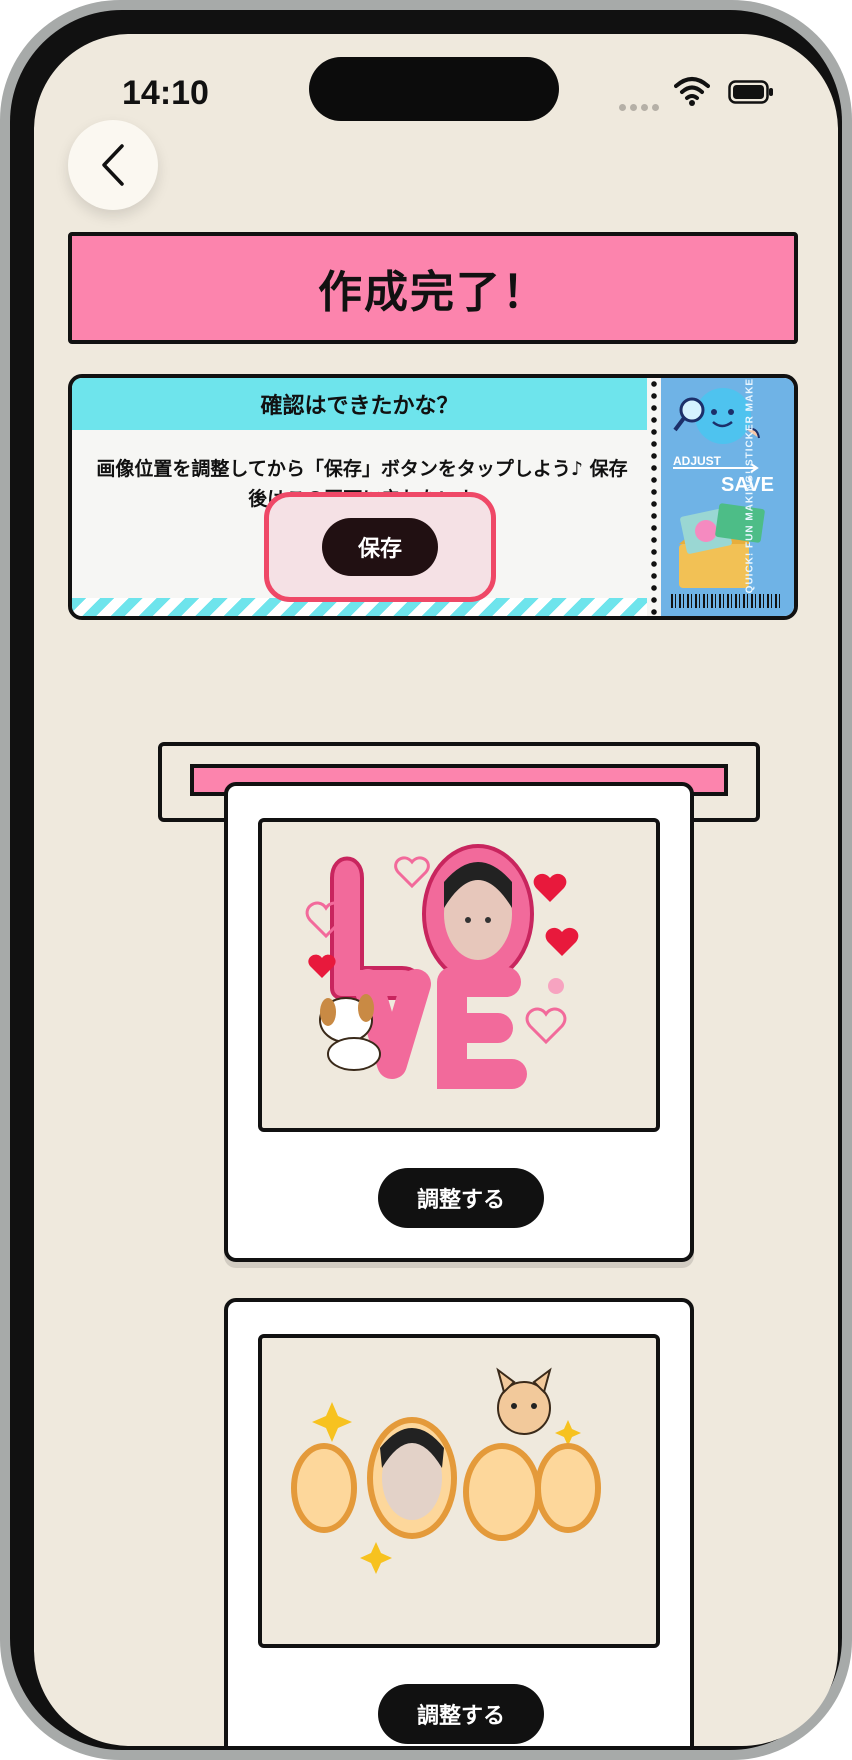  Describe the element at coordinates (434, 89) in the screenshot. I see `dynamic-island` at that location.